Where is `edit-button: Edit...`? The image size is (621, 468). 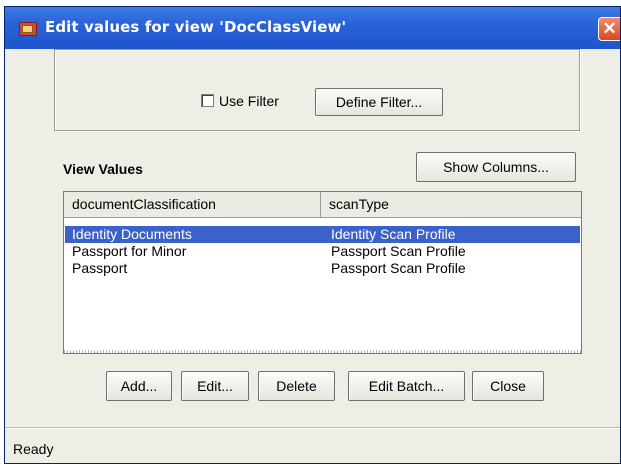
edit-button: Edit... is located at coordinates (215, 386).